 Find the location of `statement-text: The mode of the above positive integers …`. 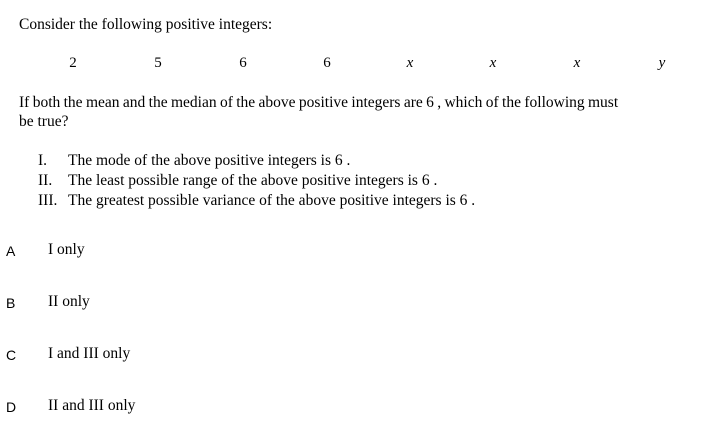

statement-text: The mode of the above positive integers … is located at coordinates (209, 160).